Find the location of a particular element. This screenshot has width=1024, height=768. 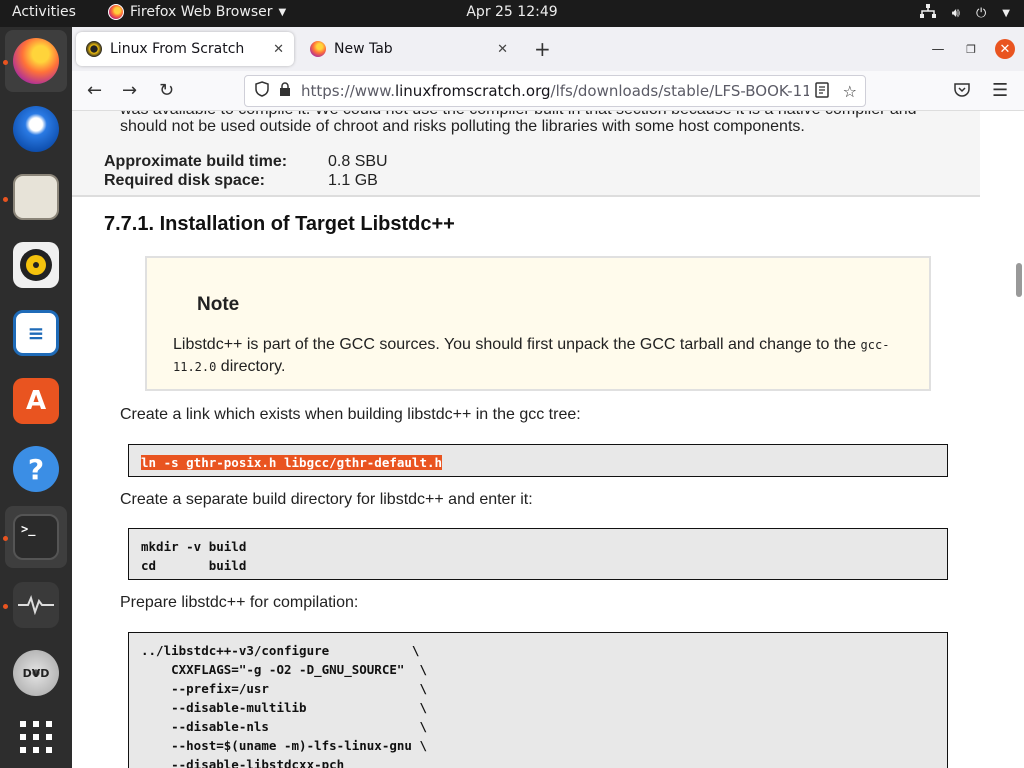

tab-title: New Tab is located at coordinates (363, 49).